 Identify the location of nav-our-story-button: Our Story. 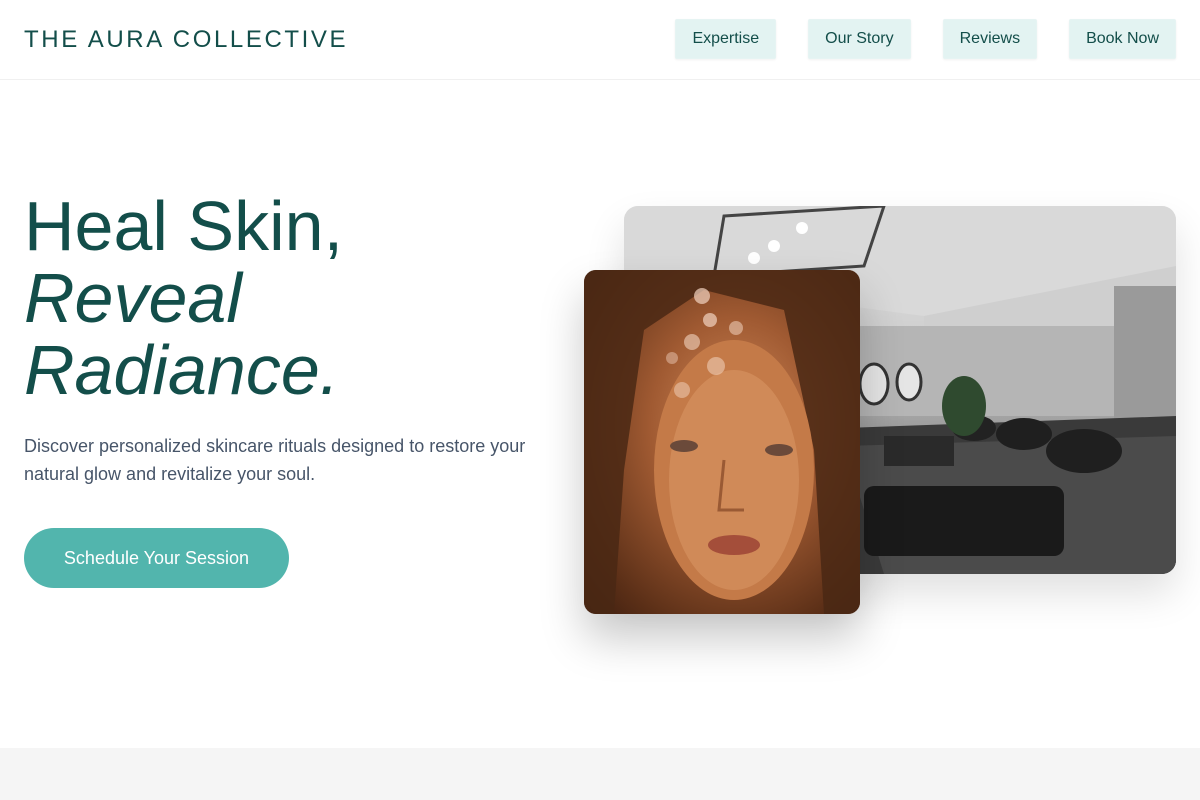
(859, 39).